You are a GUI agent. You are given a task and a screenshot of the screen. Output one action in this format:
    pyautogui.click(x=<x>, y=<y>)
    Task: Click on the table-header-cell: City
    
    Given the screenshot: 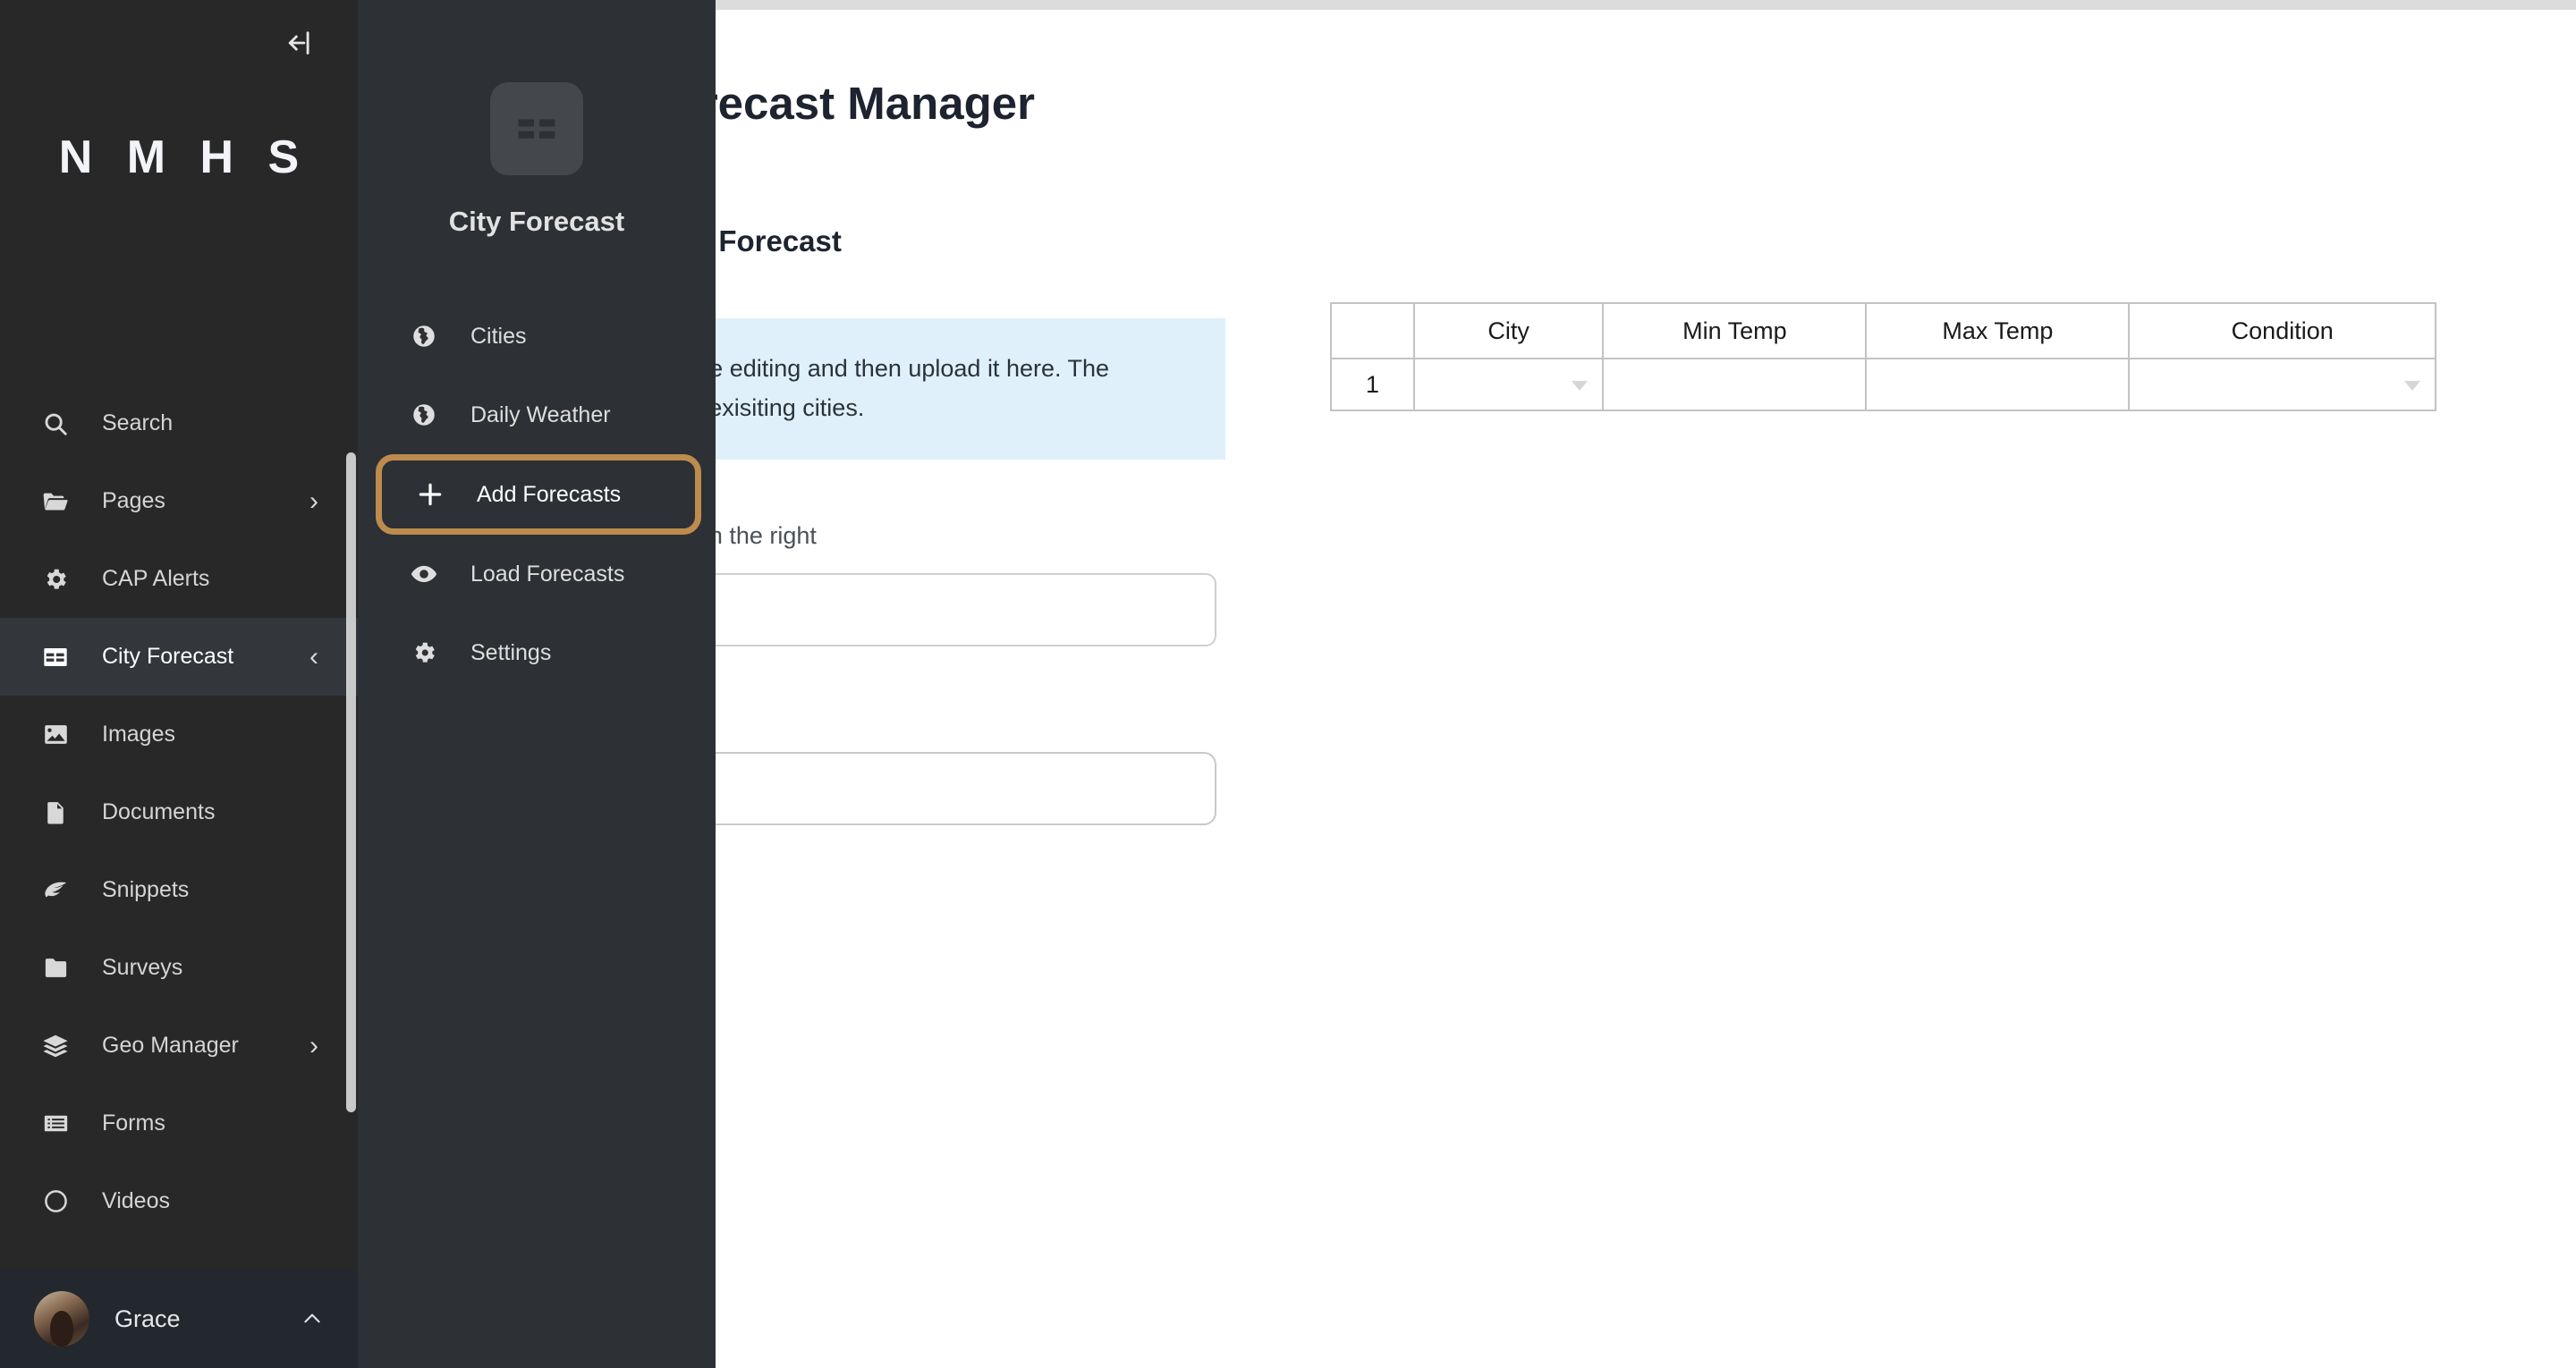 What is the action you would take?
    pyautogui.click(x=1508, y=331)
    